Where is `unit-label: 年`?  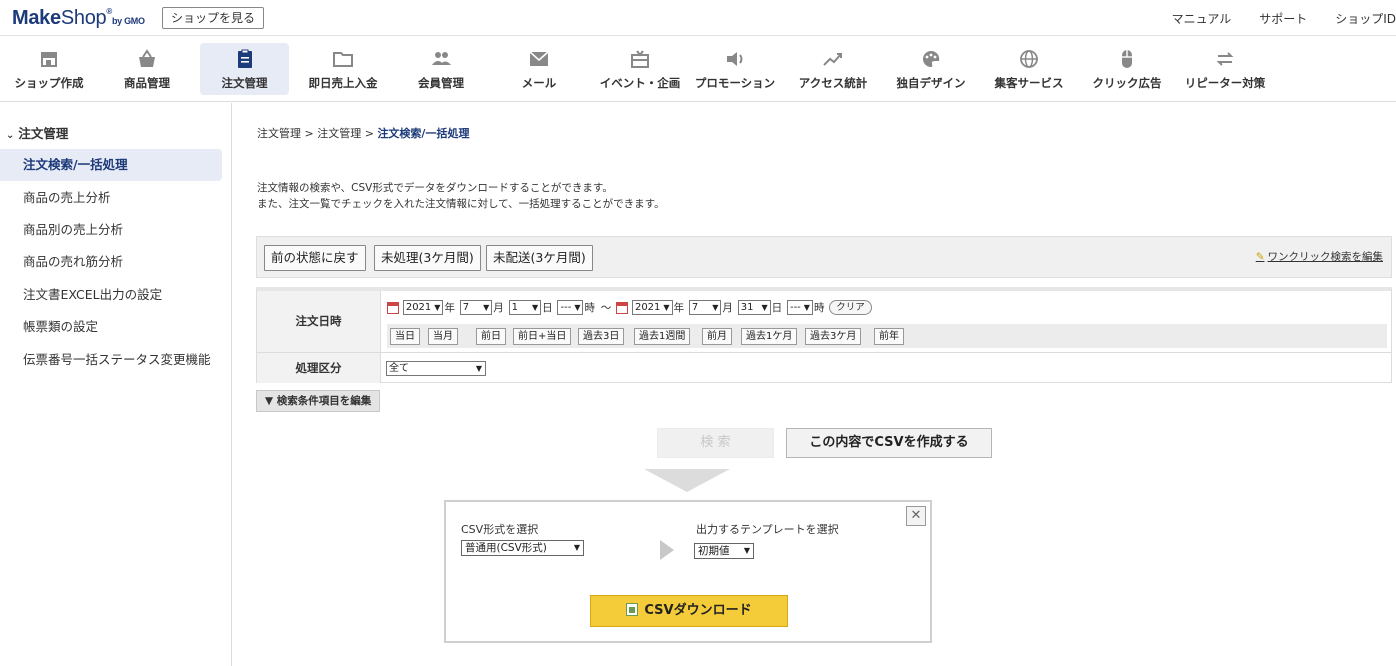
unit-label: 年 is located at coordinates (679, 308).